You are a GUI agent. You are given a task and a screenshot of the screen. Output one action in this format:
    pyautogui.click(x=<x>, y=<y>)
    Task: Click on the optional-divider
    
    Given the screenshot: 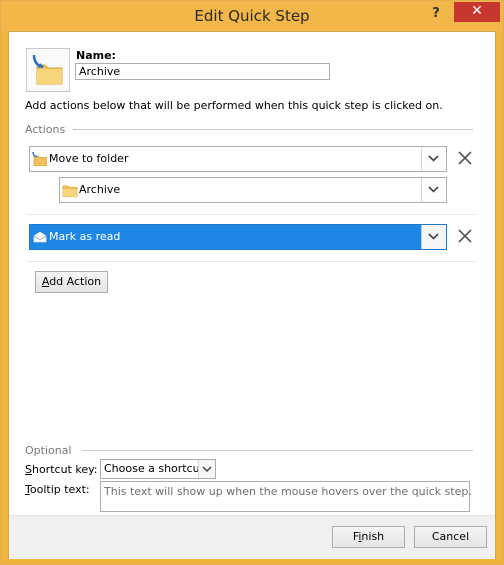 What is the action you would take?
    pyautogui.click(x=277, y=450)
    